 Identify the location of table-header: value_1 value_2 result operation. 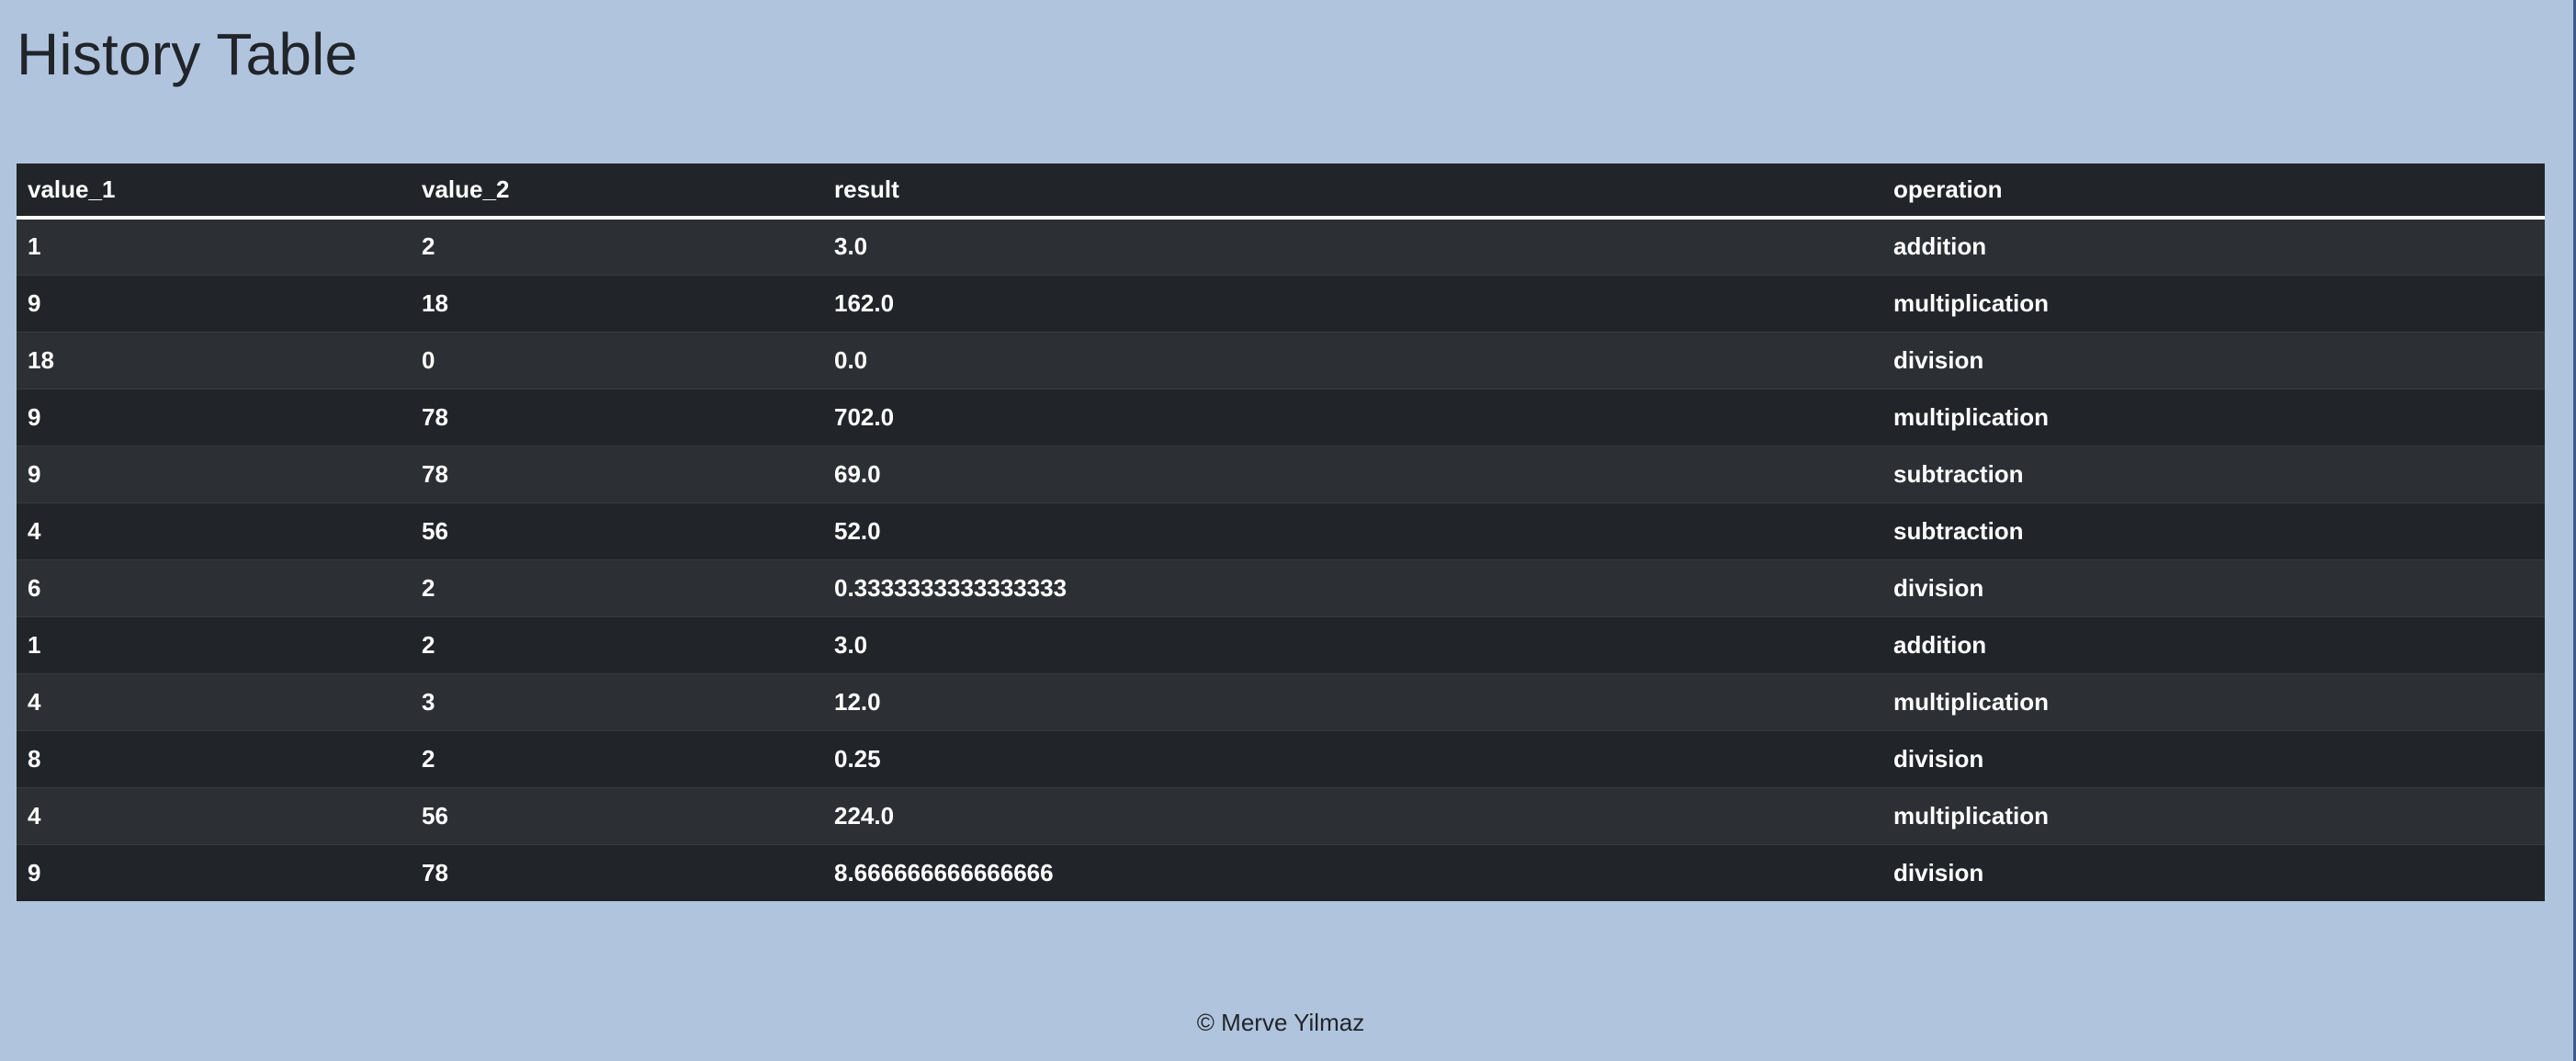
(1281, 192).